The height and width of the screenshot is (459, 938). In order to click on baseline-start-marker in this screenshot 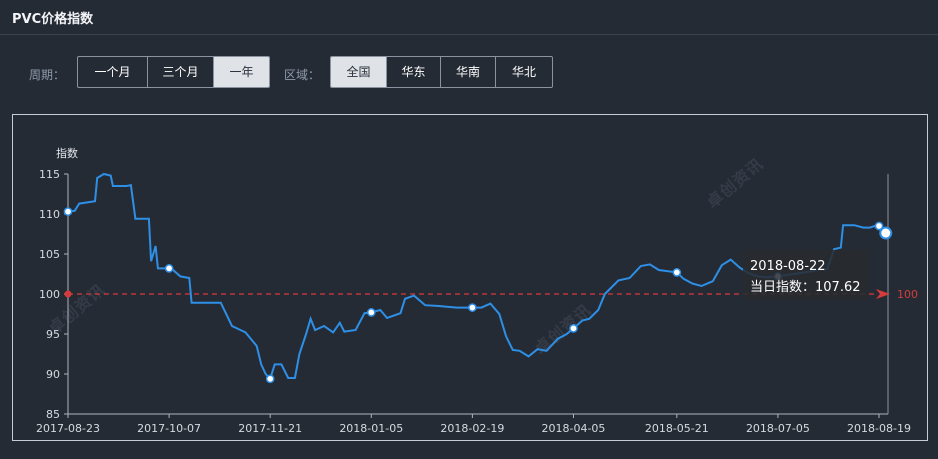, I will do `click(68, 294)`.